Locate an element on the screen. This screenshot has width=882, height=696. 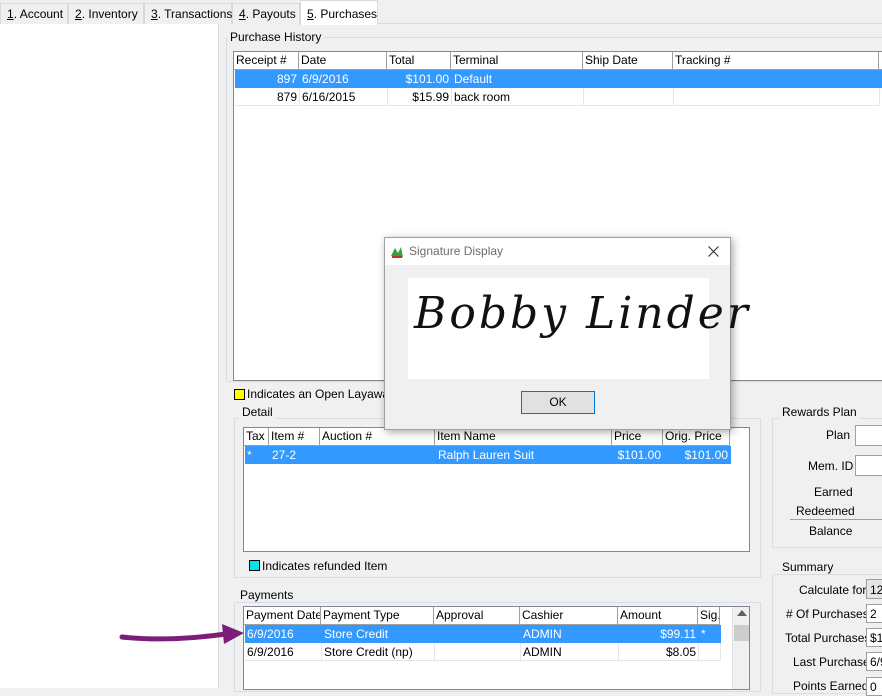
scroll-up-icon is located at coordinates (742, 613).